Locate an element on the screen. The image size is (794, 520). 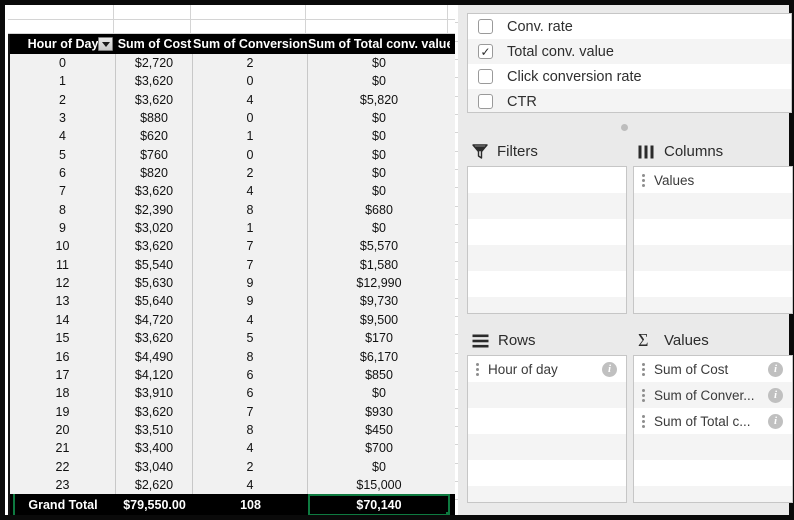
table-cell: 9 is located at coordinates (63, 228).